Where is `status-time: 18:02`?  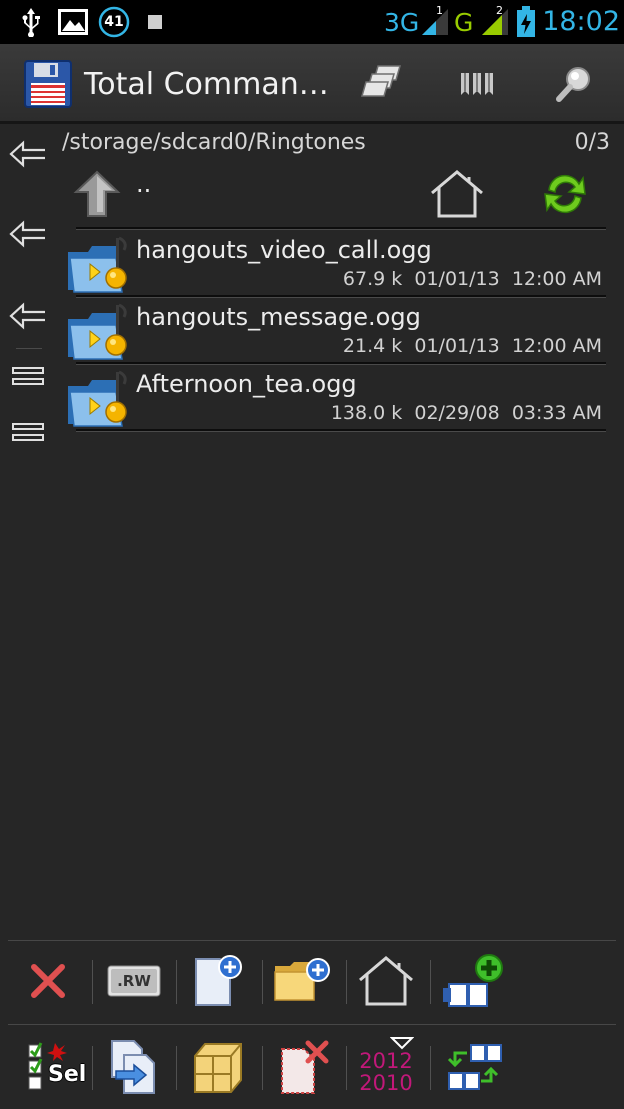 status-time: 18:02 is located at coordinates (581, 21).